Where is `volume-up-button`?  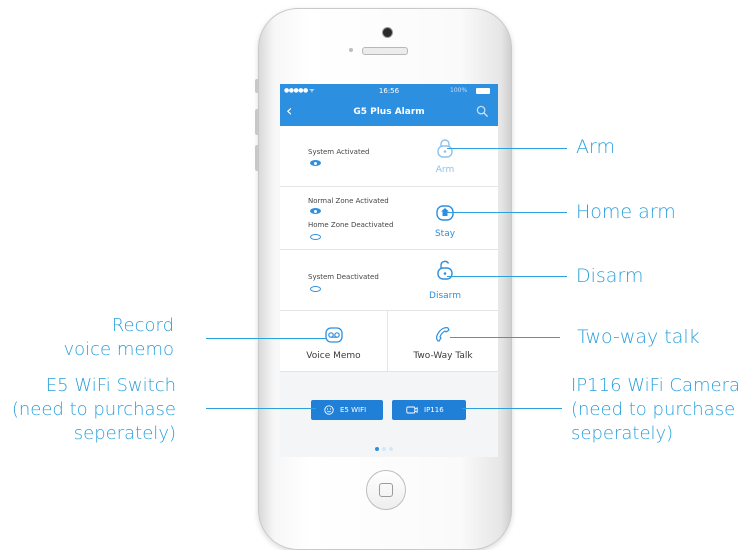
volume-up-button is located at coordinates (257, 122).